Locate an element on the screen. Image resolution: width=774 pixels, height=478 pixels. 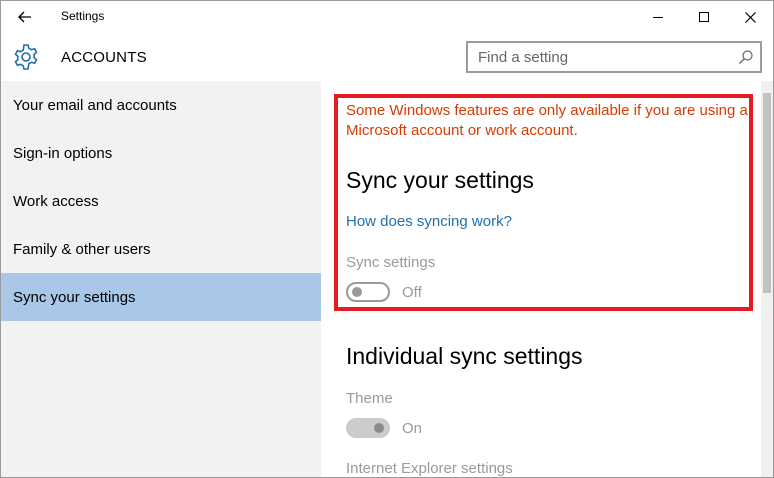
minimize-button is located at coordinates (658, 17).